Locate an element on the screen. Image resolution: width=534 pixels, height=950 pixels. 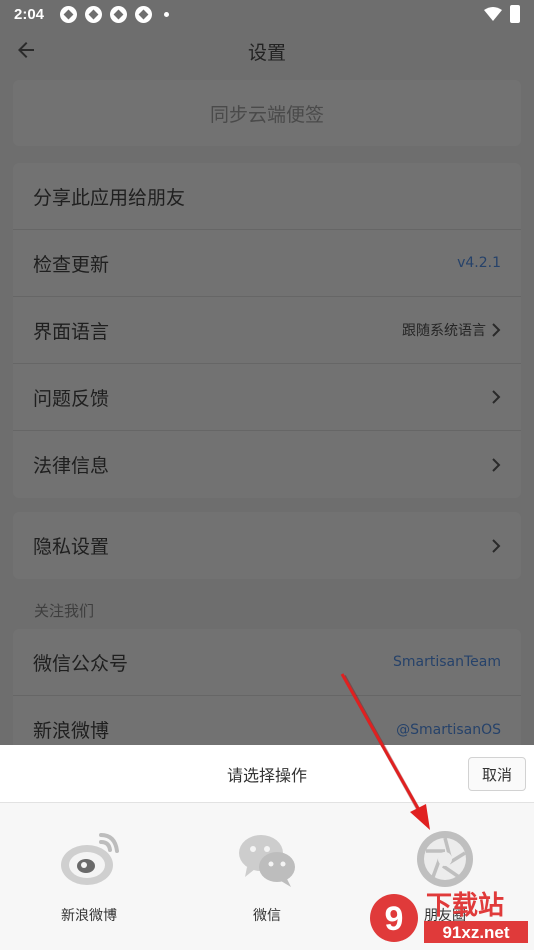
sync-cloud-notes-button: 同步云端便签 is located at coordinates (267, 113).